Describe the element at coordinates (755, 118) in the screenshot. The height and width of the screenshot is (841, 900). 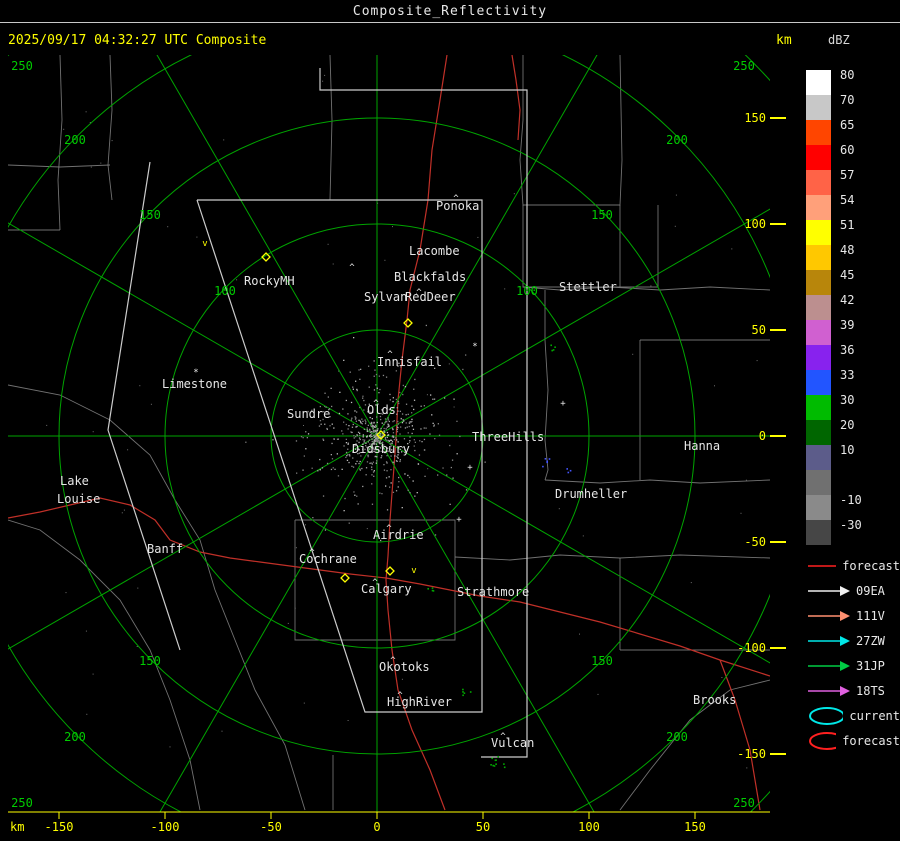
I see `right-axis-label: 150` at that location.